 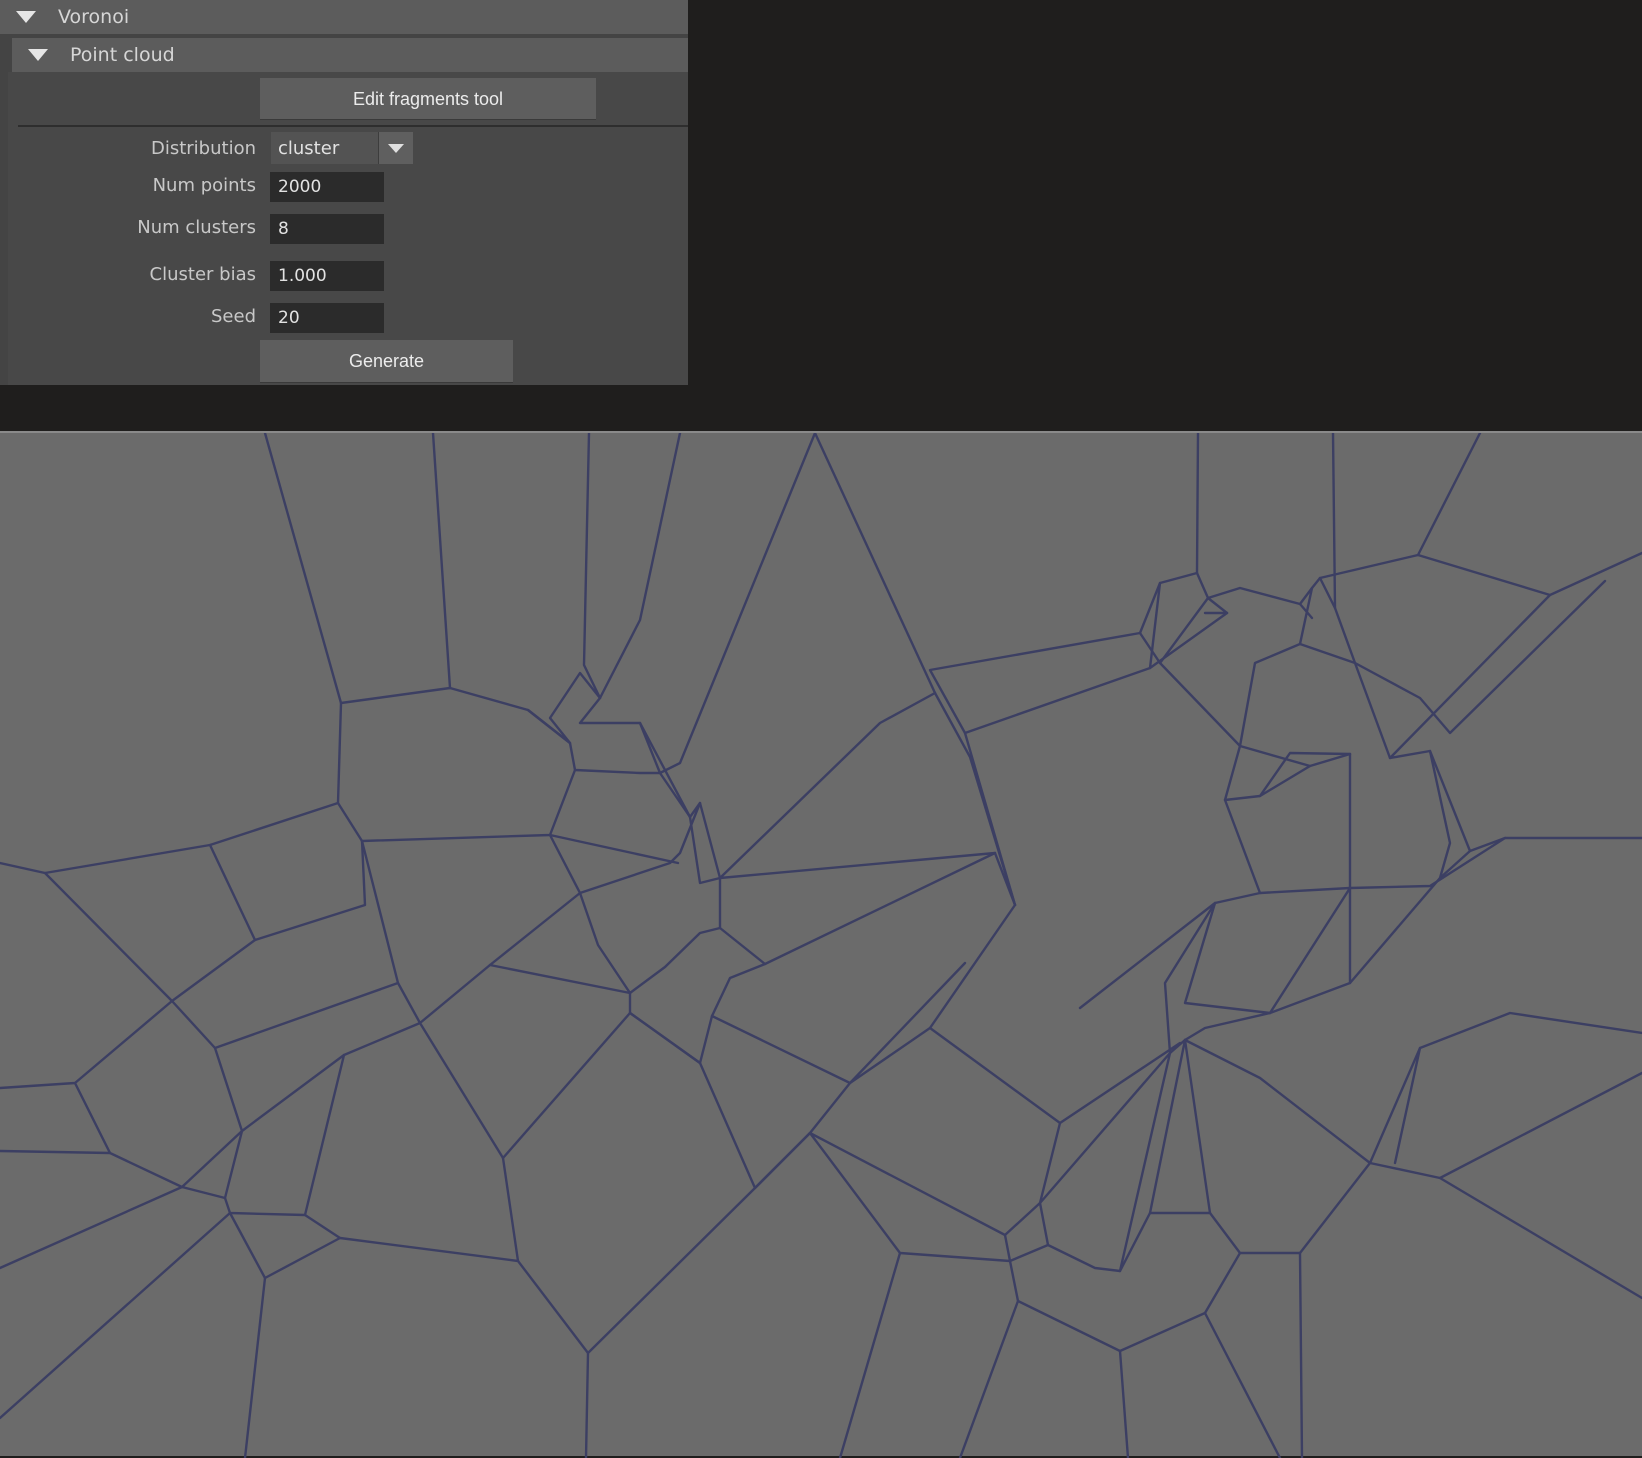 What do you see at coordinates (327, 318) in the screenshot?
I see `seed-field: 20` at bounding box center [327, 318].